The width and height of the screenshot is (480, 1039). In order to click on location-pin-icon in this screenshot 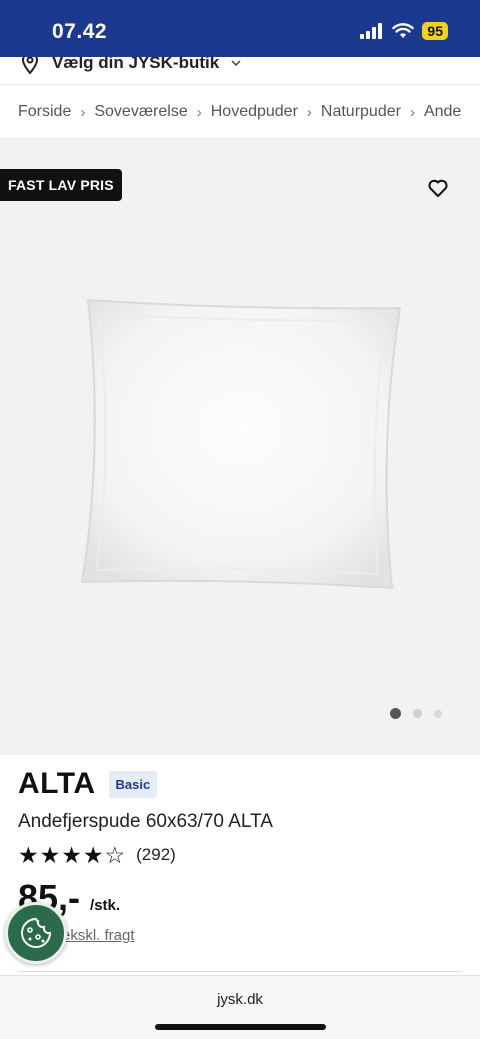, I will do `click(30, 66)`.